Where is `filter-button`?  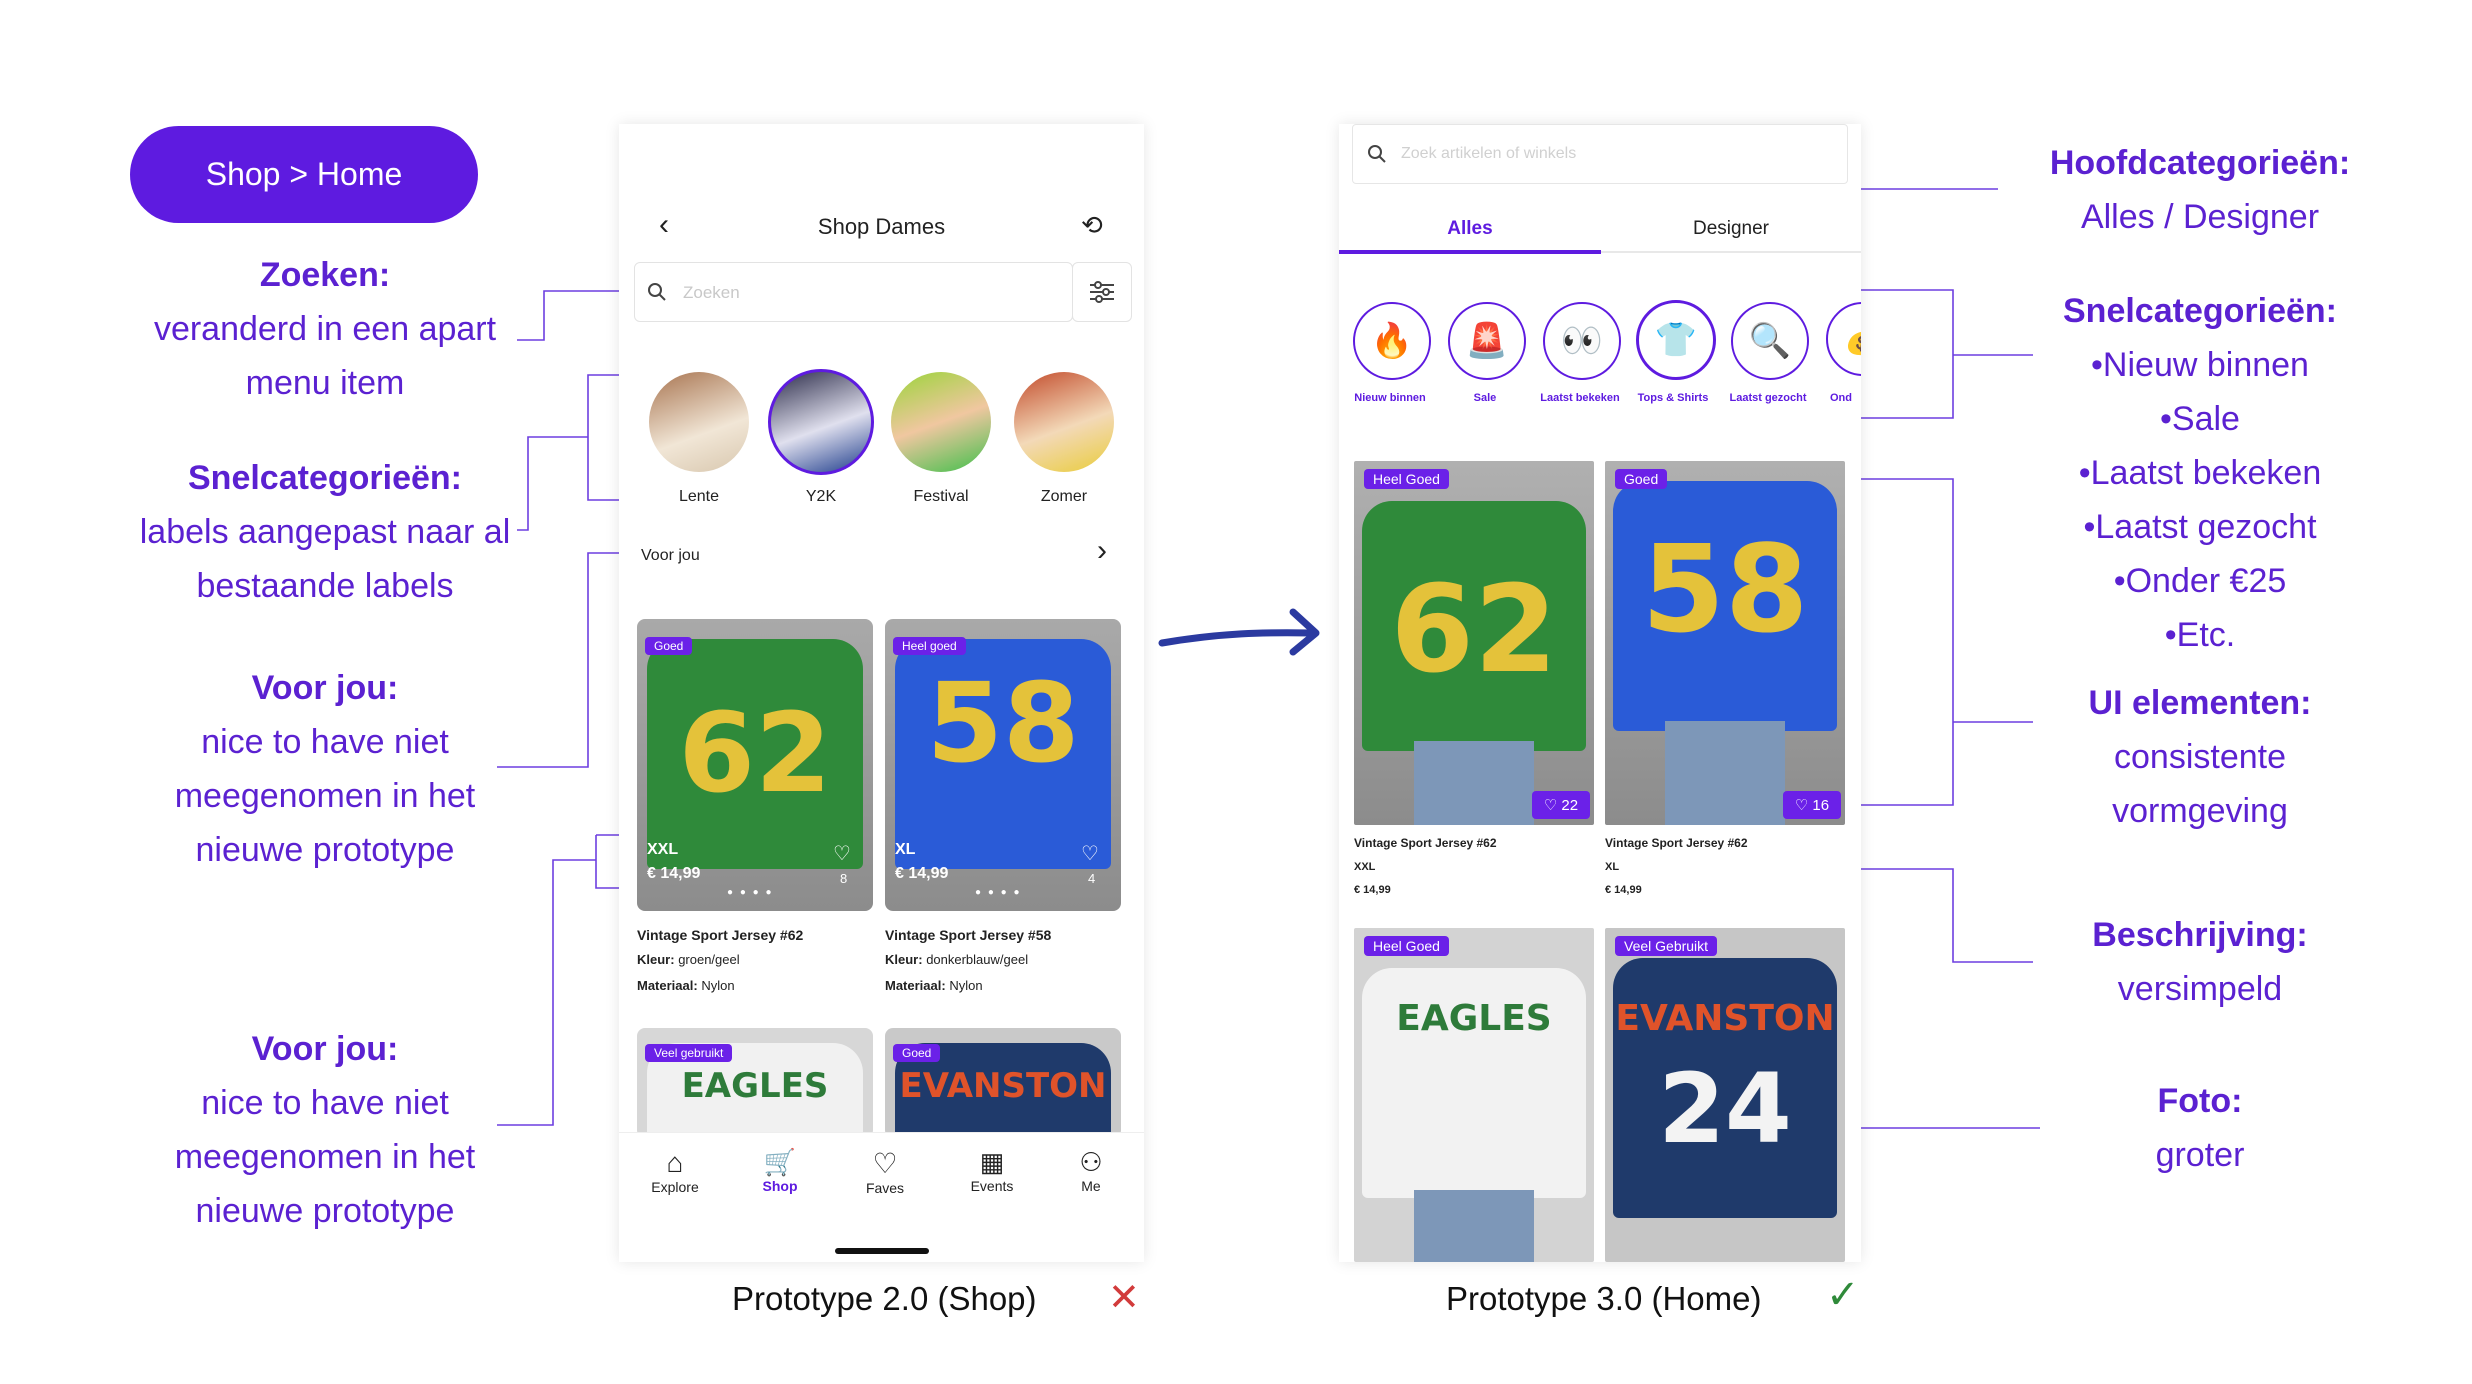
filter-button is located at coordinates (1102, 292).